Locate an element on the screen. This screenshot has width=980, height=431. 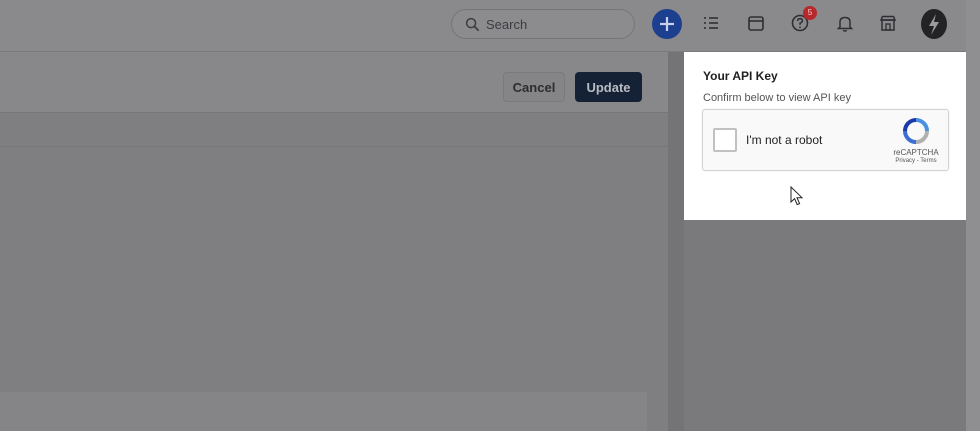
avatar is located at coordinates (934, 24).